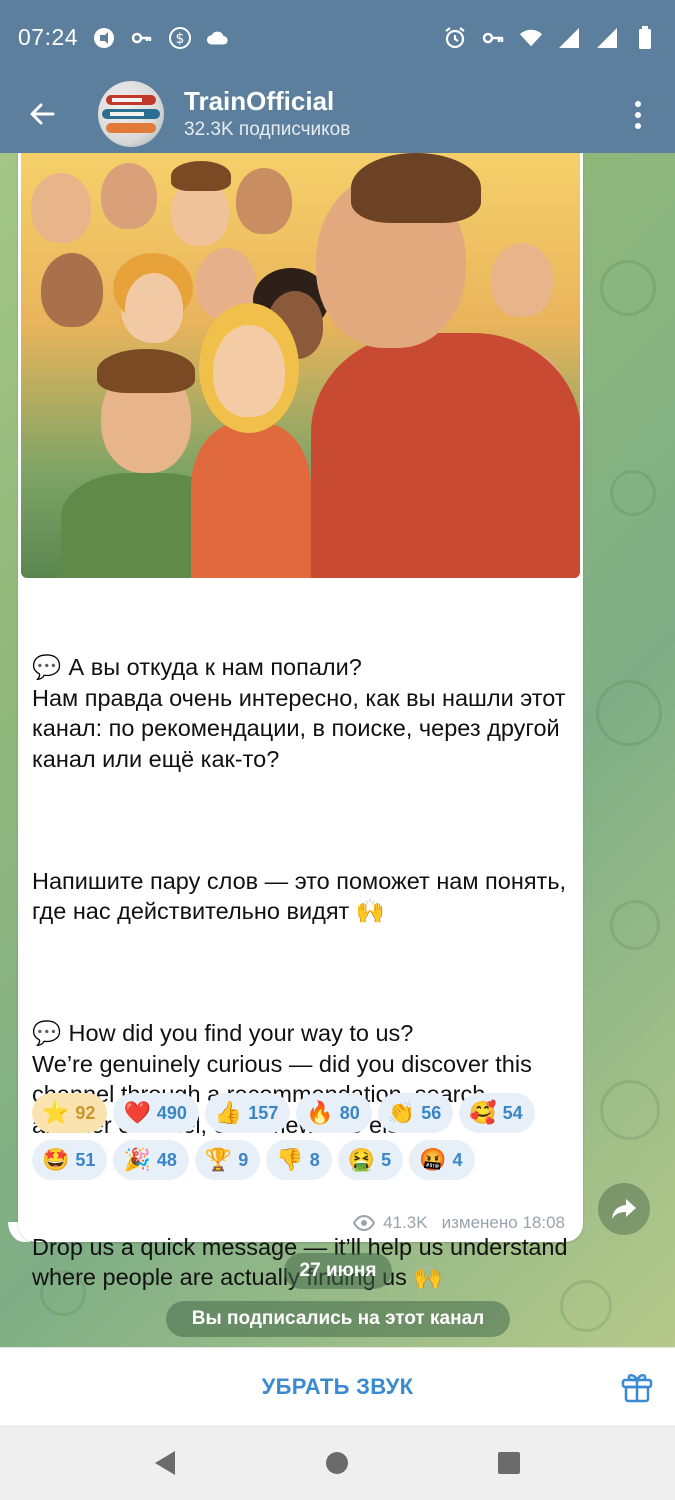  Describe the element at coordinates (638, 115) in the screenshot. I see `more-menu-button` at that location.